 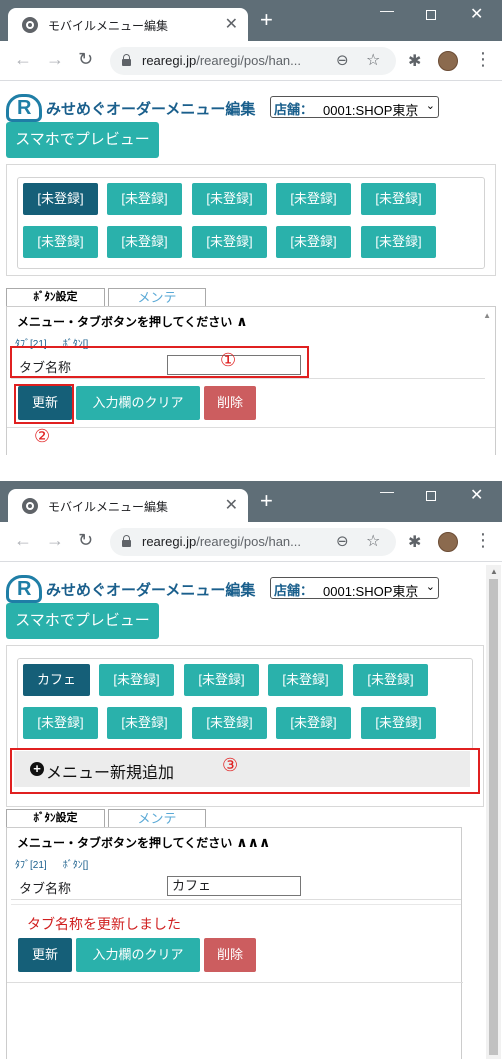 I want to click on update-button: 更新, so click(x=45, y=955).